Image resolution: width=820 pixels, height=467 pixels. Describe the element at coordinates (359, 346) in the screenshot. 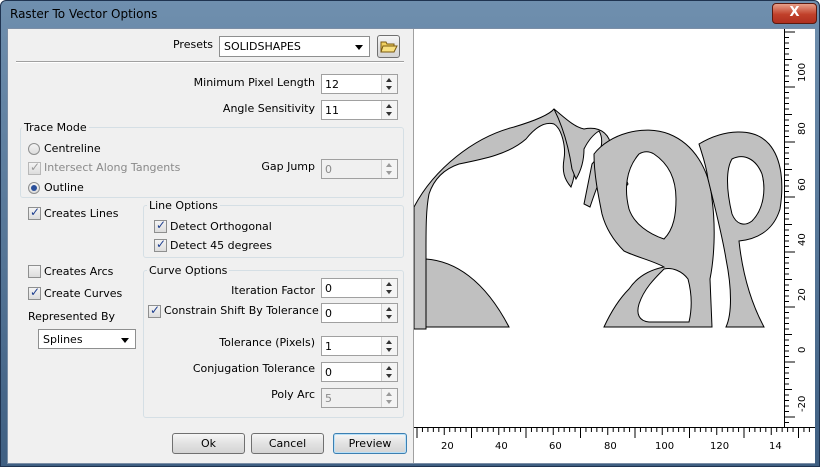

I see `tolerance-input: 1` at that location.